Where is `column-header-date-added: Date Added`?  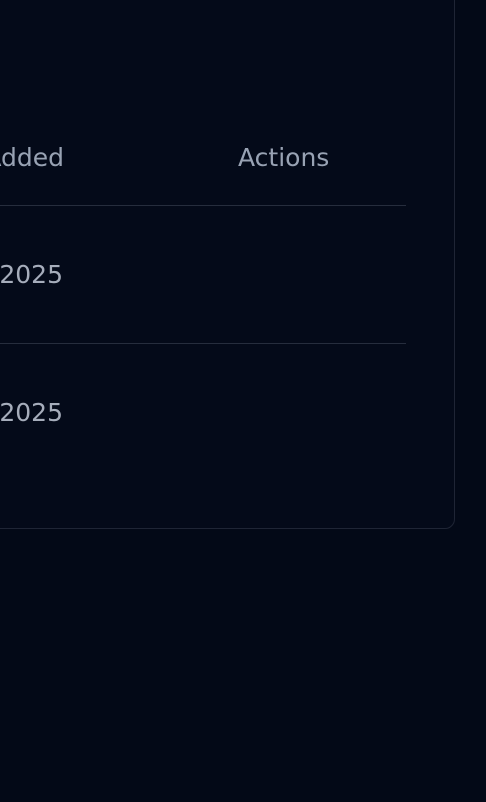
column-header-date-added: Date Added is located at coordinates (32, 158).